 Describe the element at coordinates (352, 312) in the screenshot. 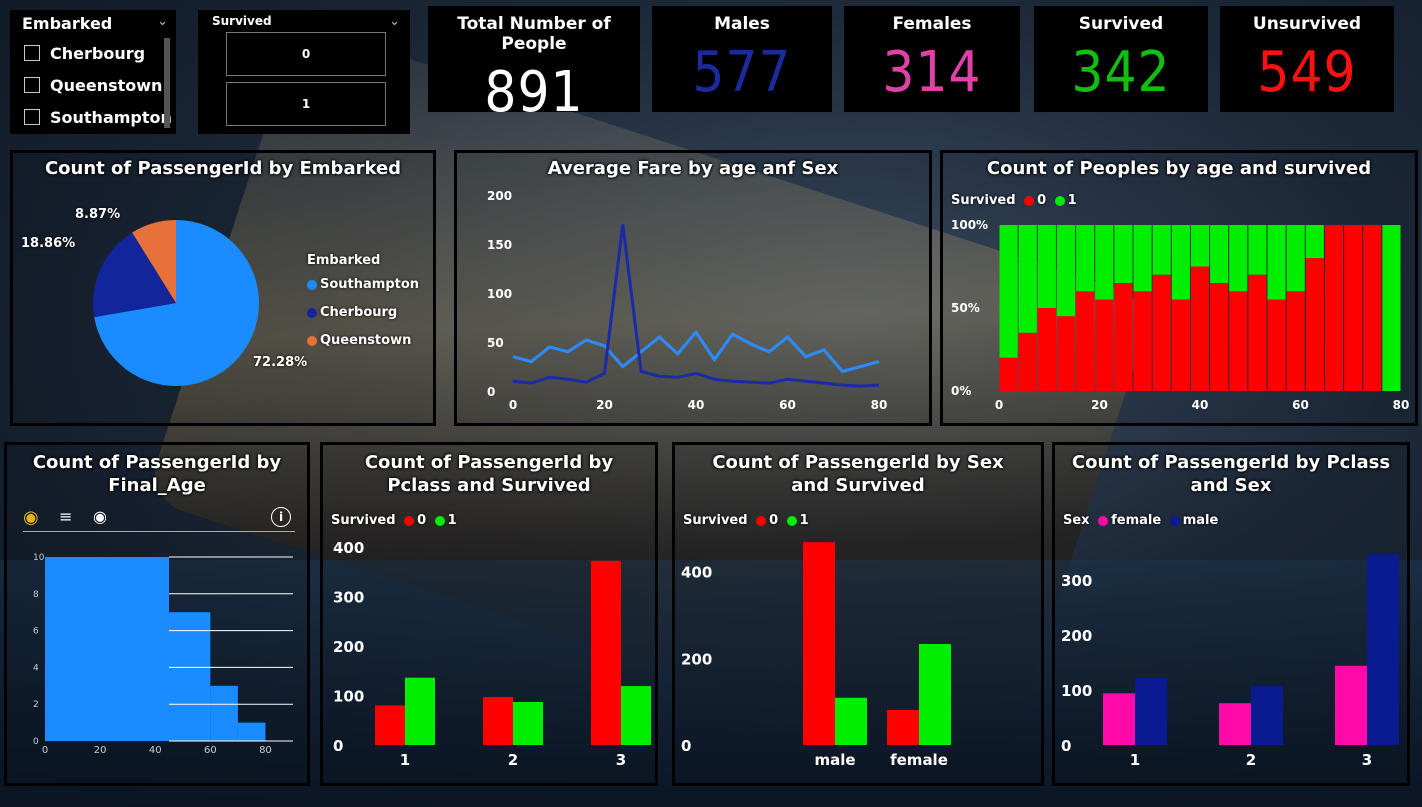

I see `legend-item-cherbourg: Cherbourg` at that location.